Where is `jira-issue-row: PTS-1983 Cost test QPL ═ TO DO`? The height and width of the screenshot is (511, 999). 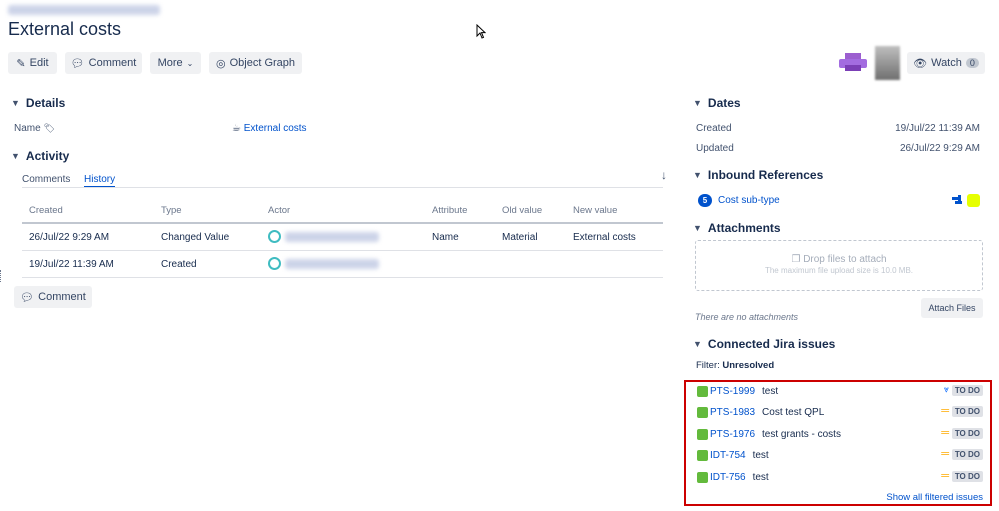 jira-issue-row: PTS-1983 Cost test QPL ═ TO DO is located at coordinates (840, 412).